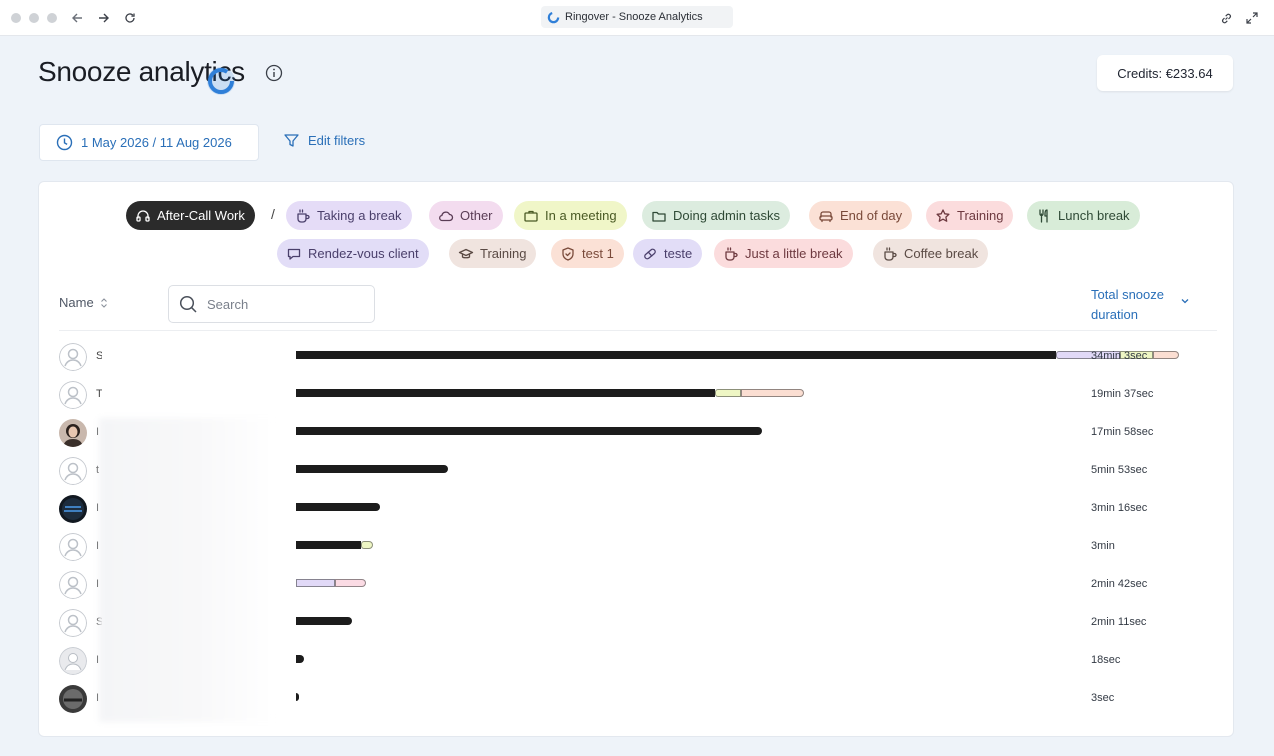 This screenshot has width=1274, height=756. What do you see at coordinates (294, 254) in the screenshot?
I see `chat-icon` at bounding box center [294, 254].